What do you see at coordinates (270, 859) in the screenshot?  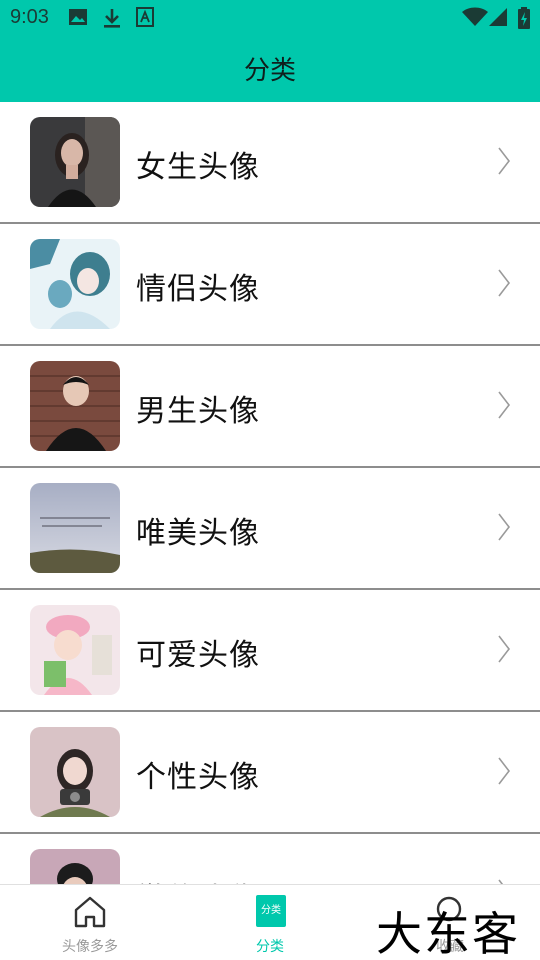 I see `category-item-wechat: 微信头像` at bounding box center [270, 859].